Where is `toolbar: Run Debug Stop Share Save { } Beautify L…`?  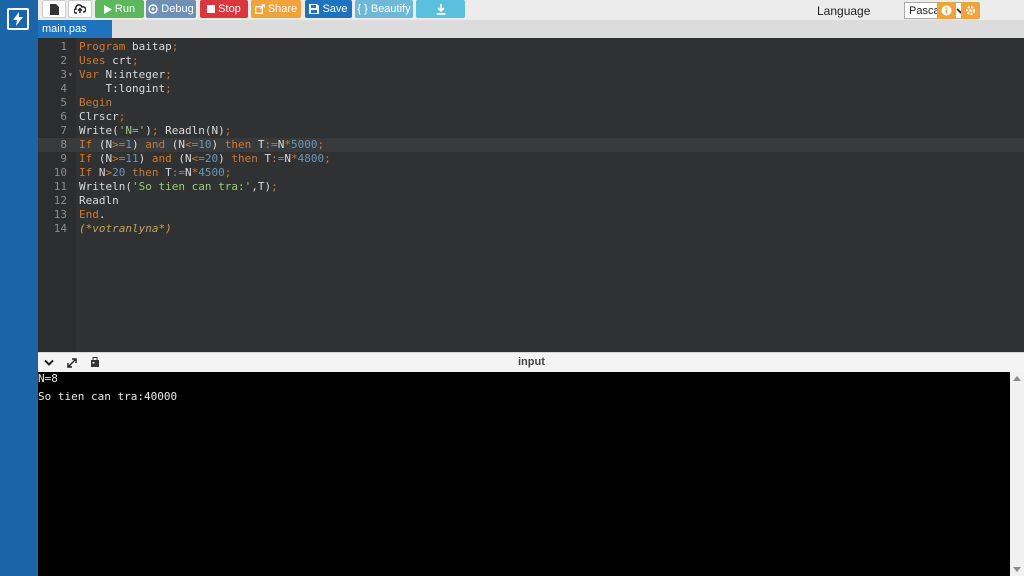 toolbar: Run Debug Stop Share Save { } Beautify L… is located at coordinates (531, 10).